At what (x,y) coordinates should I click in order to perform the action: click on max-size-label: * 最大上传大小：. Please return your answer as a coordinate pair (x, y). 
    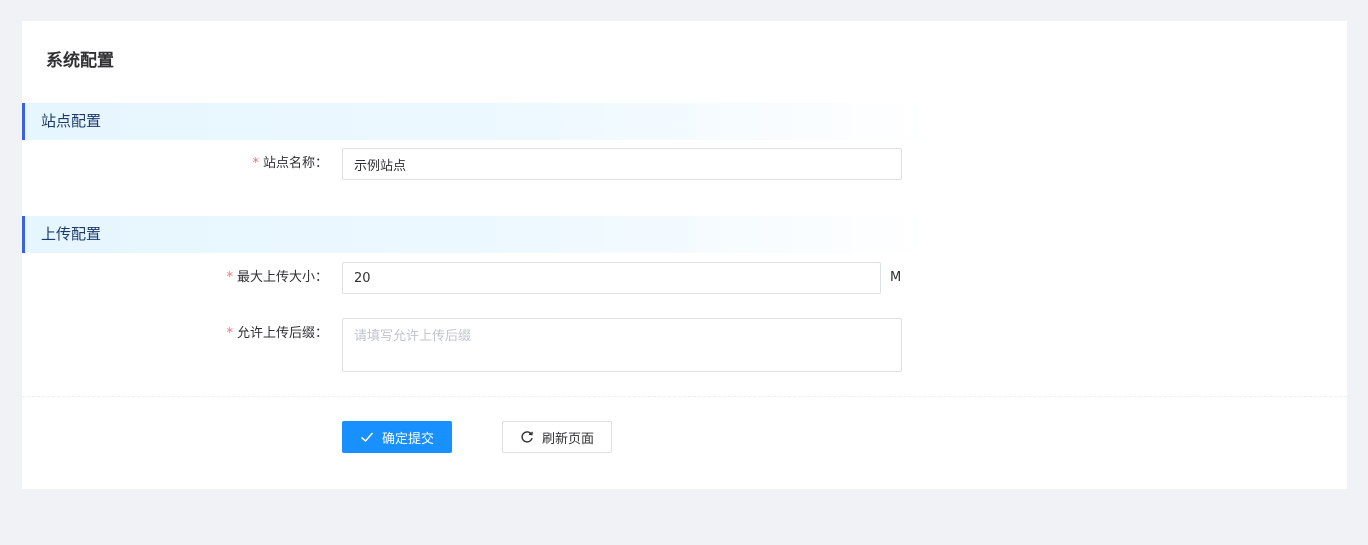
    Looking at the image, I should click on (277, 277).